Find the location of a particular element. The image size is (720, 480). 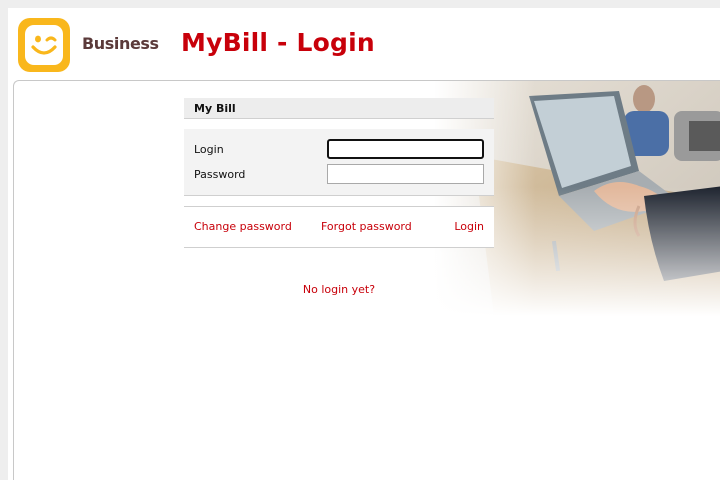

panel-title: My Bill is located at coordinates (339, 108).